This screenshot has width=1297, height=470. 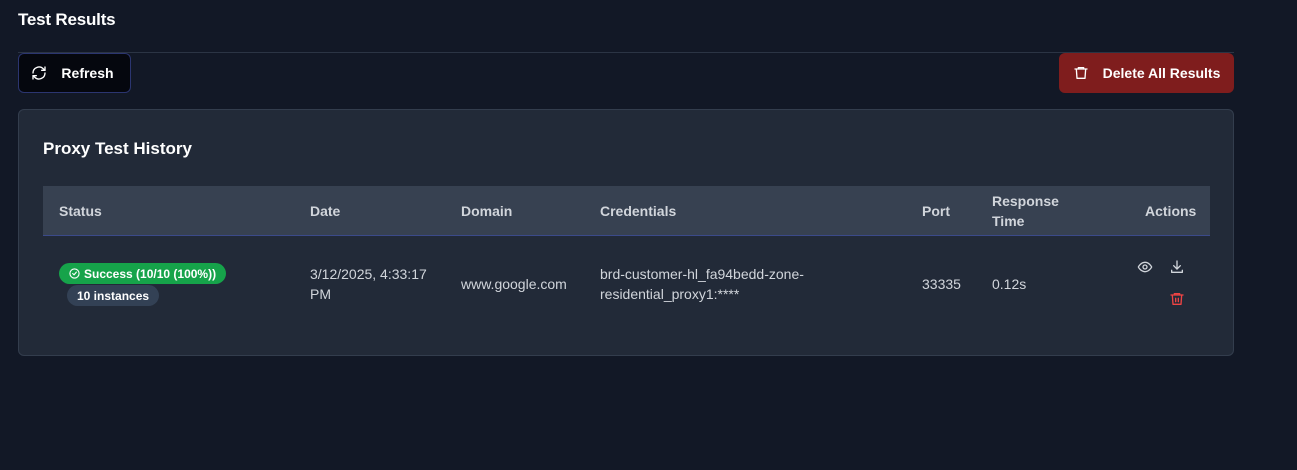 What do you see at coordinates (1145, 267) in the screenshot?
I see `eye-icon` at bounding box center [1145, 267].